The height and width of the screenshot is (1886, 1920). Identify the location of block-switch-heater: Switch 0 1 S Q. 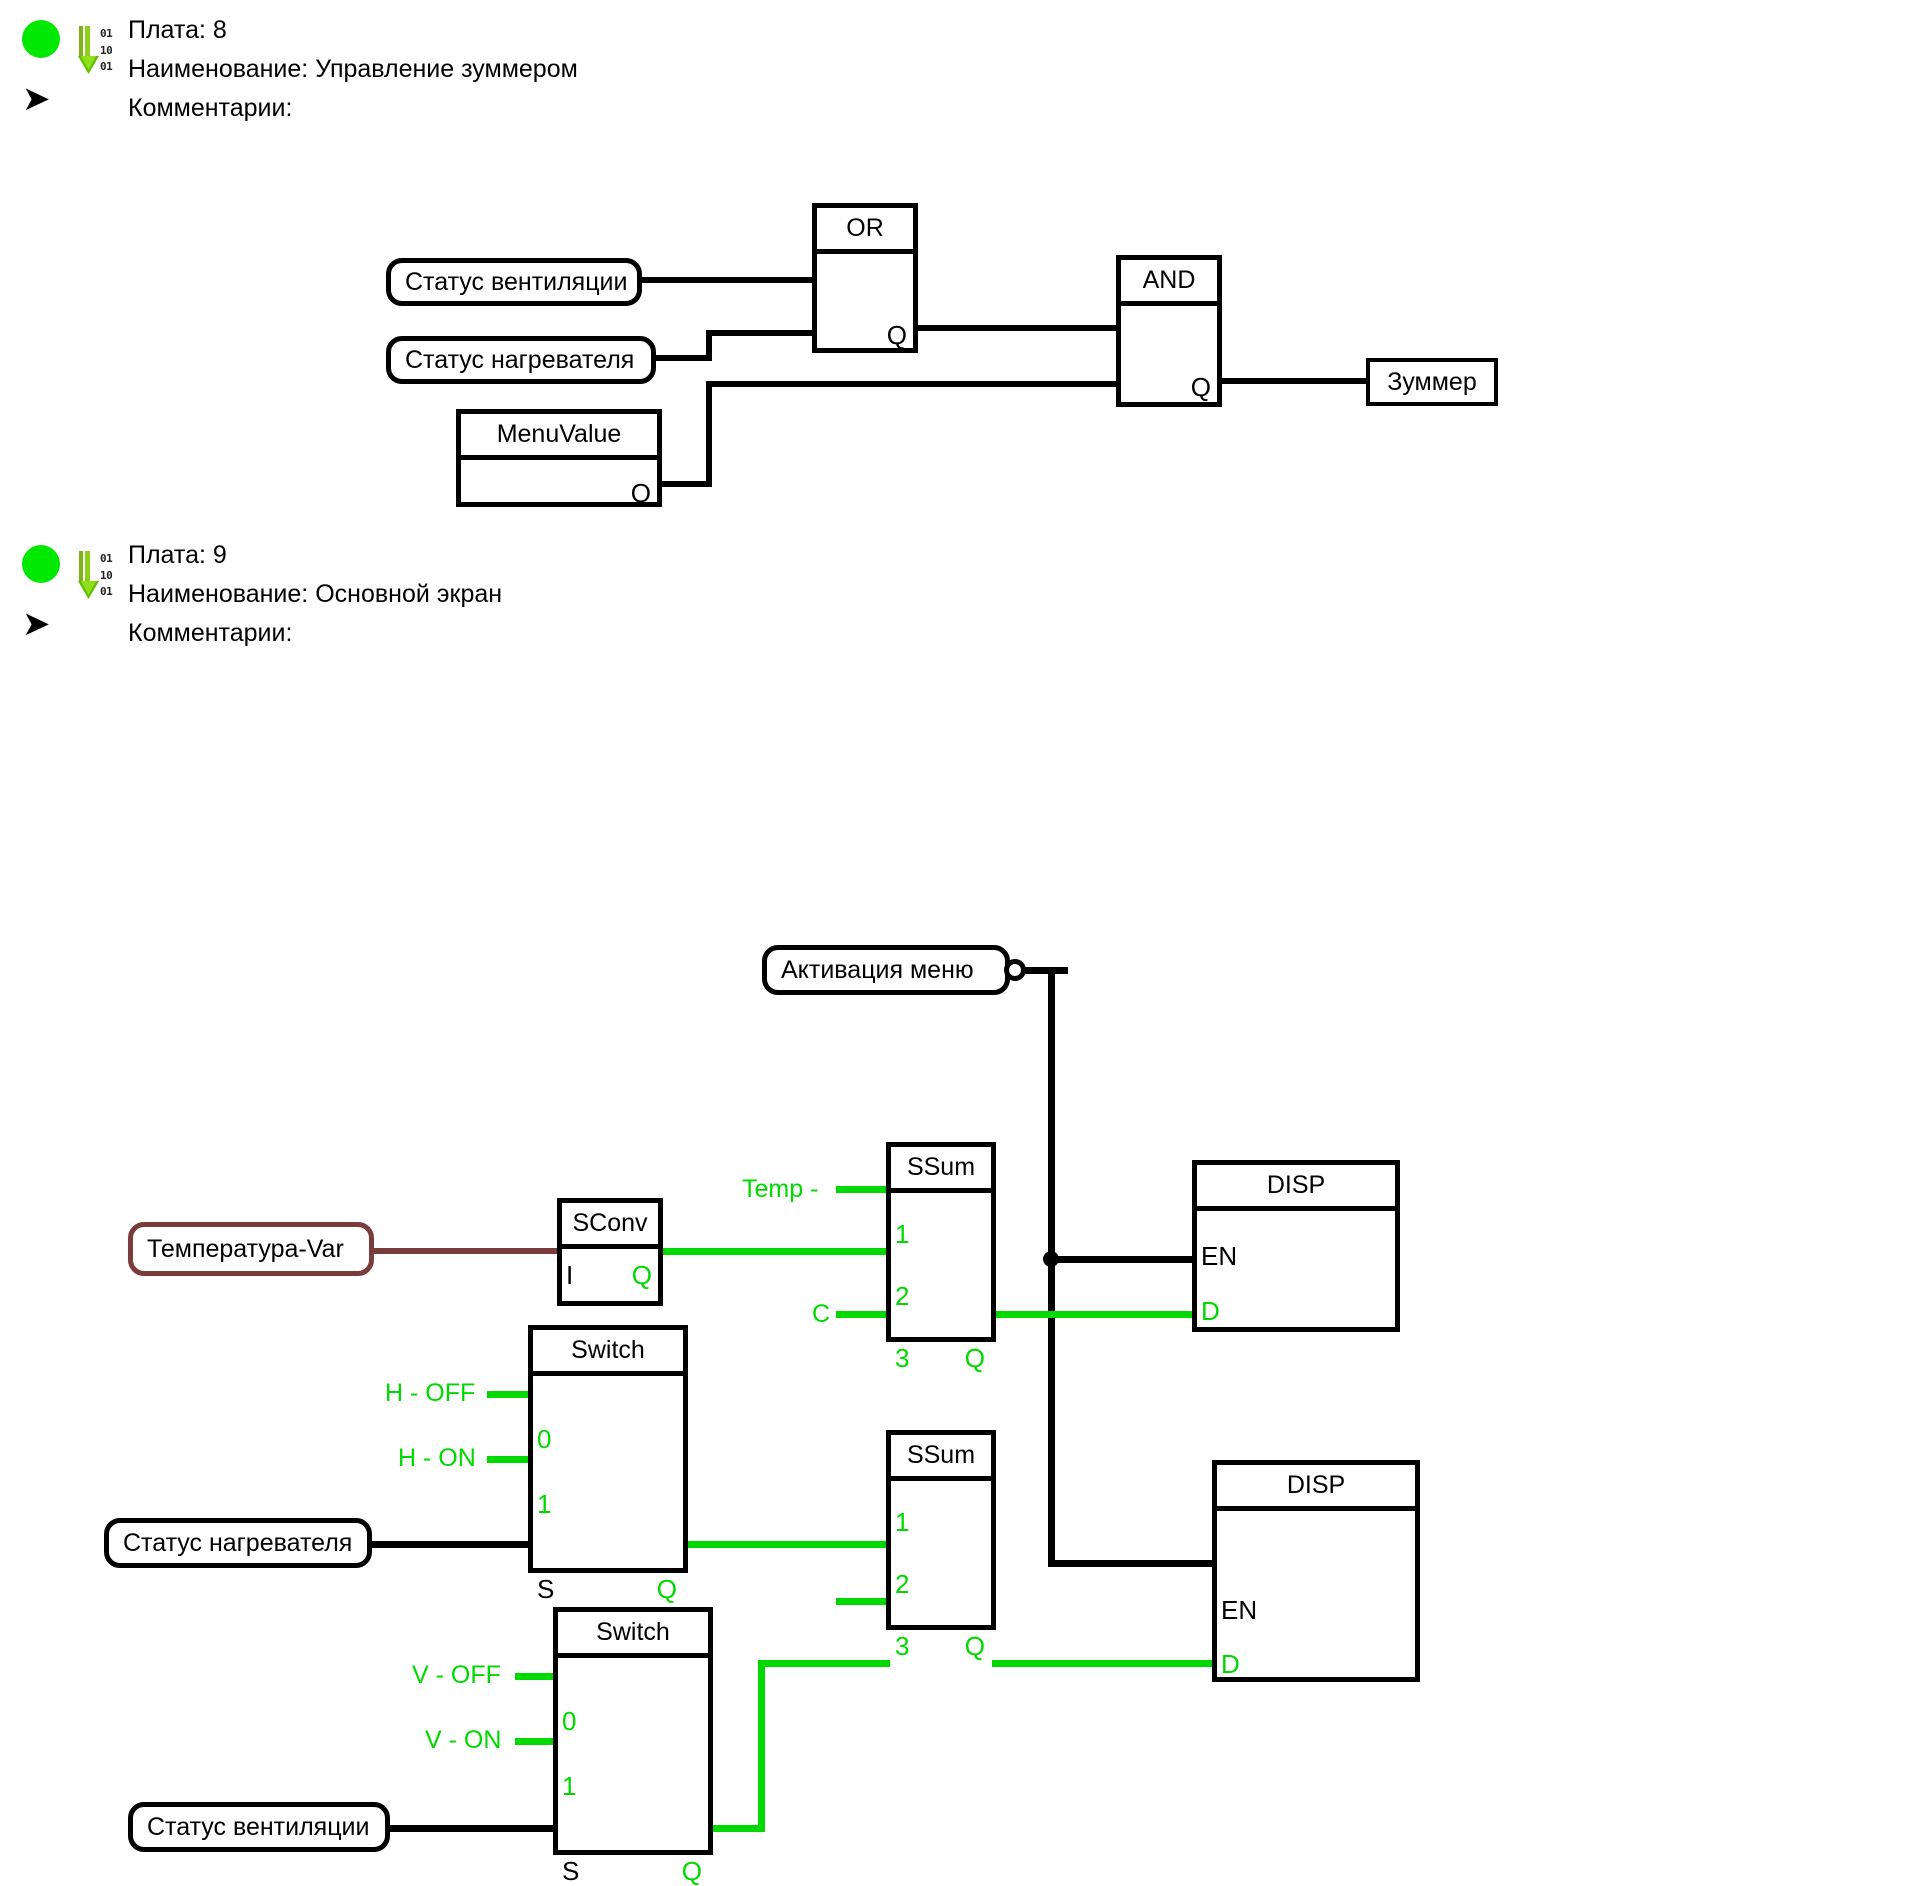
(608, 1463).